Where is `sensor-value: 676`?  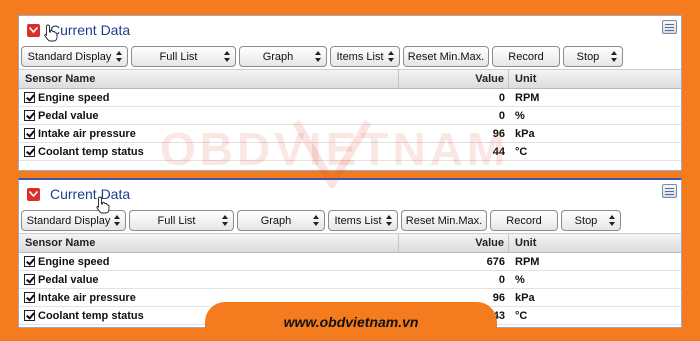
sensor-value: 676 is located at coordinates (495, 261).